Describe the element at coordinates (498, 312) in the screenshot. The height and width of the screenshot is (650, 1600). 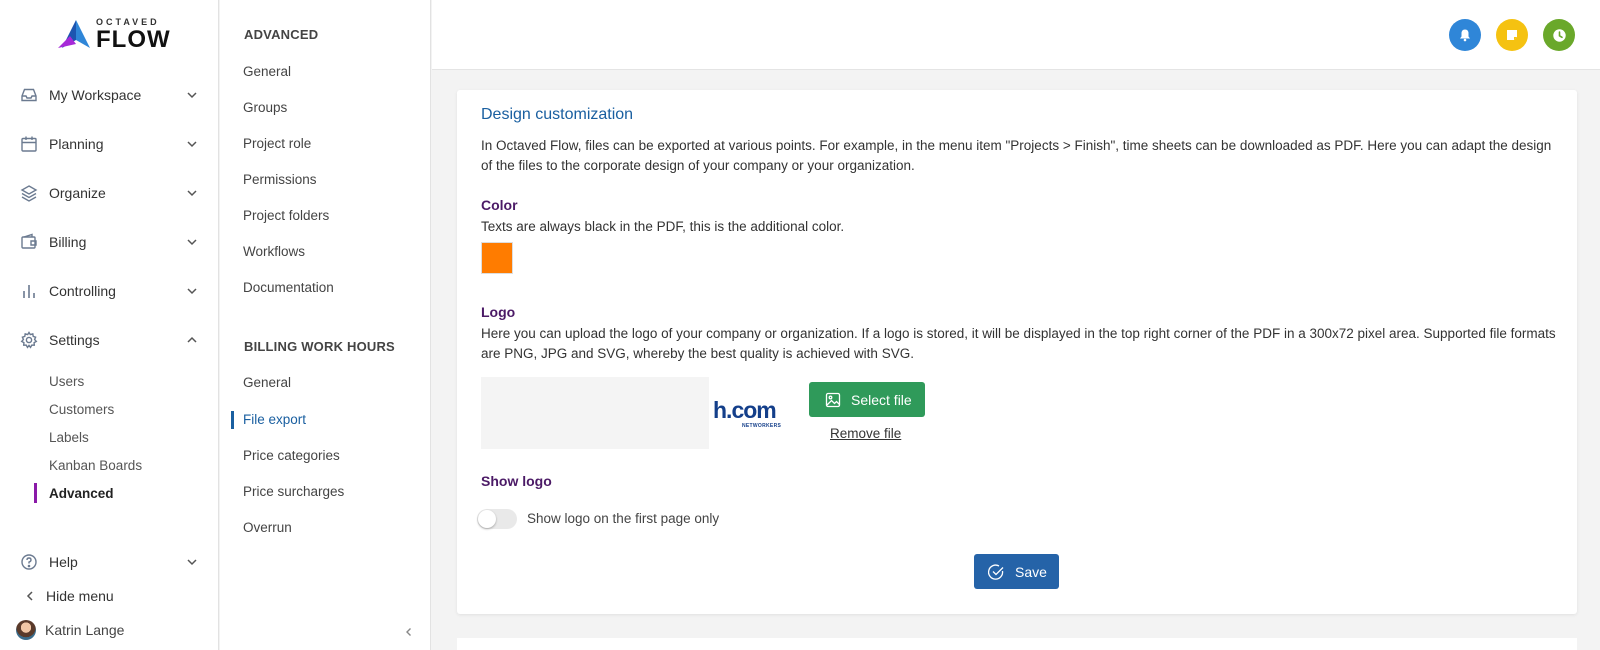
I see `logo-label: Logo` at that location.